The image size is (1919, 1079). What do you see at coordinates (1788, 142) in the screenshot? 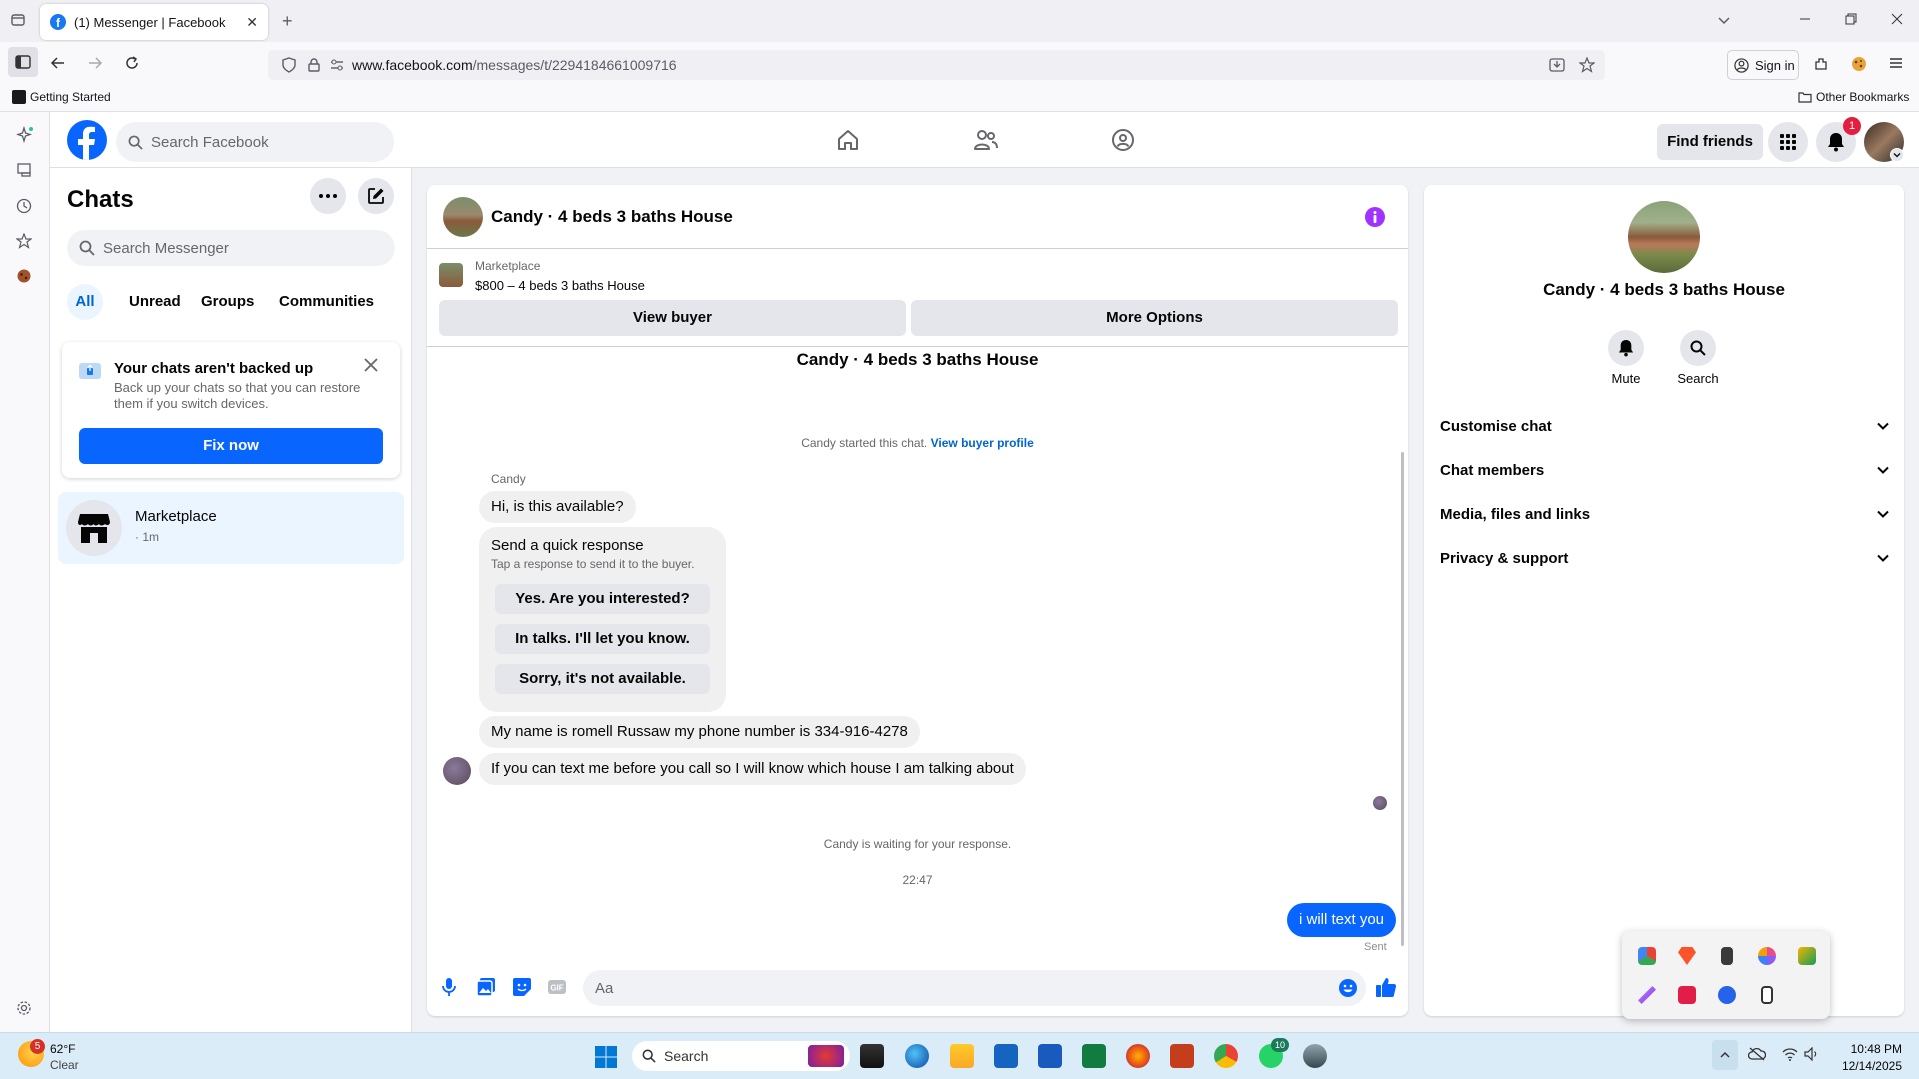
I see `menu-grid-button` at bounding box center [1788, 142].